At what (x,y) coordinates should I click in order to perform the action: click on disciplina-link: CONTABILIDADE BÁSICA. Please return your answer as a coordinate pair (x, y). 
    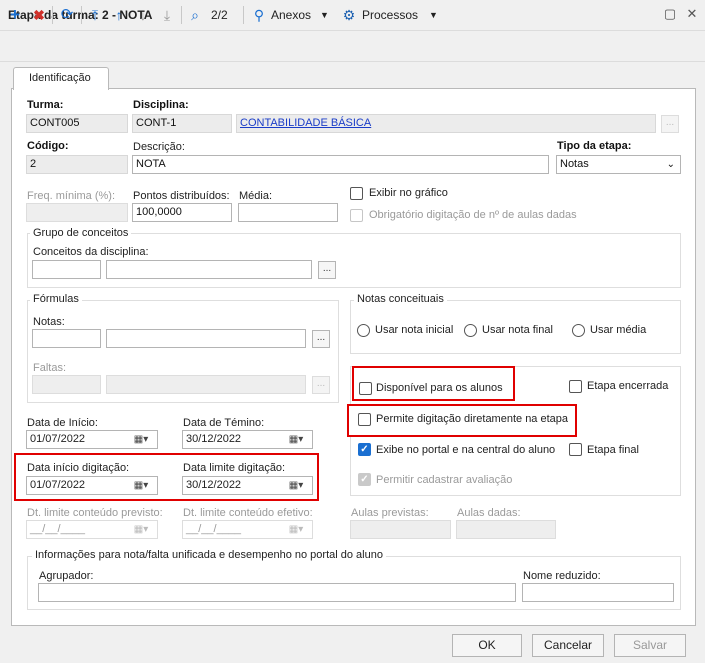
    Looking at the image, I should click on (305, 123).